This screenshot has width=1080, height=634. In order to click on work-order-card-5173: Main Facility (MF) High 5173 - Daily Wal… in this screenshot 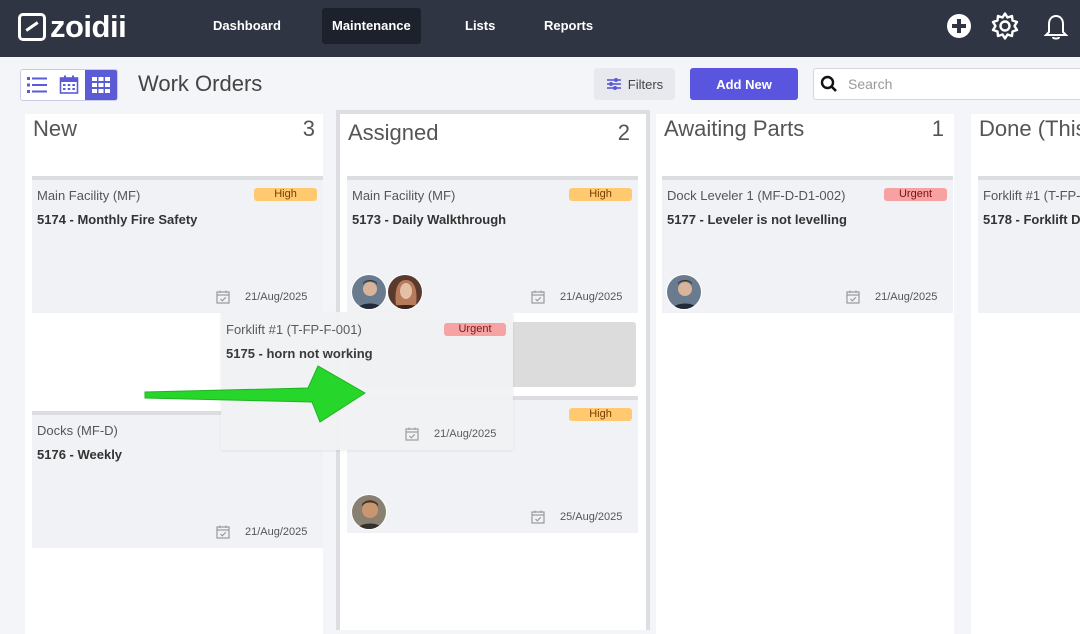, I will do `click(492, 244)`.